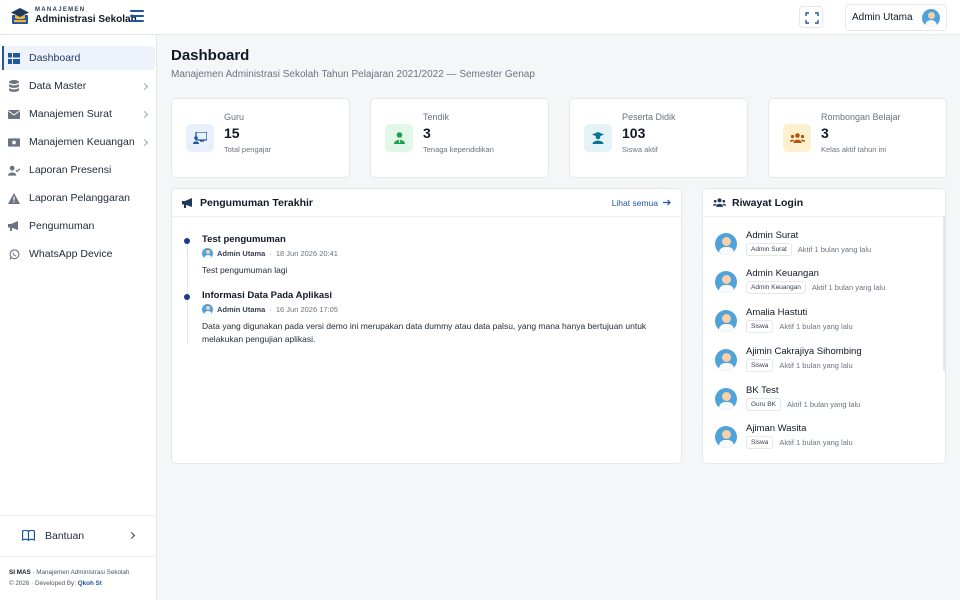  I want to click on stat-card-peserta-didik: Peserta Didik 103 Siswa aktif, so click(658, 138).